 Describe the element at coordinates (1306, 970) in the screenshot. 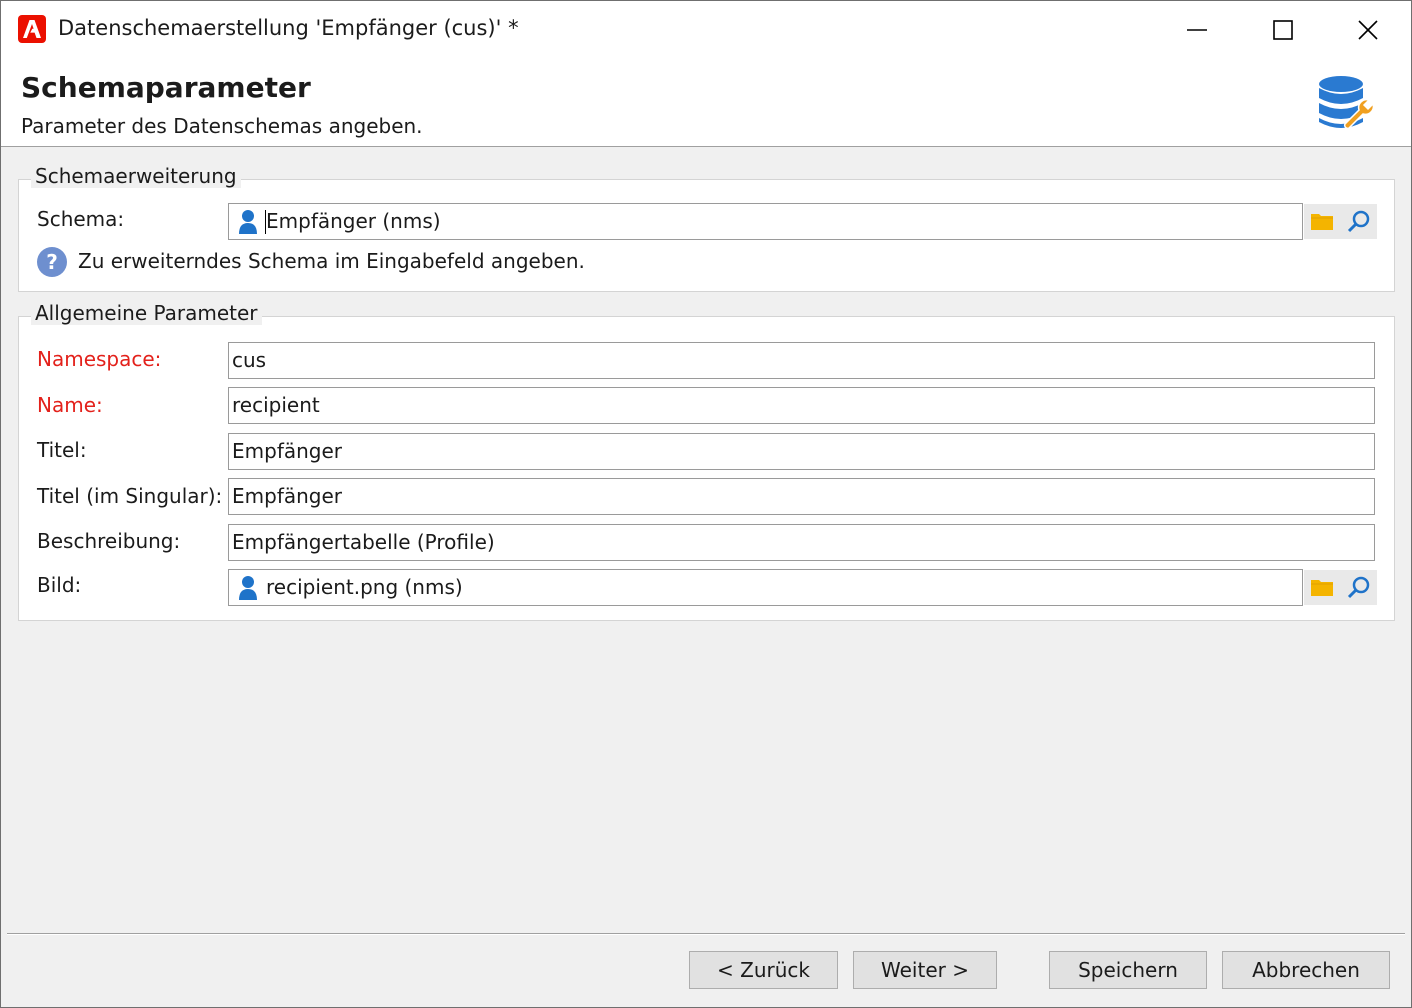

I see `cancel-button: Abbrechen` at that location.